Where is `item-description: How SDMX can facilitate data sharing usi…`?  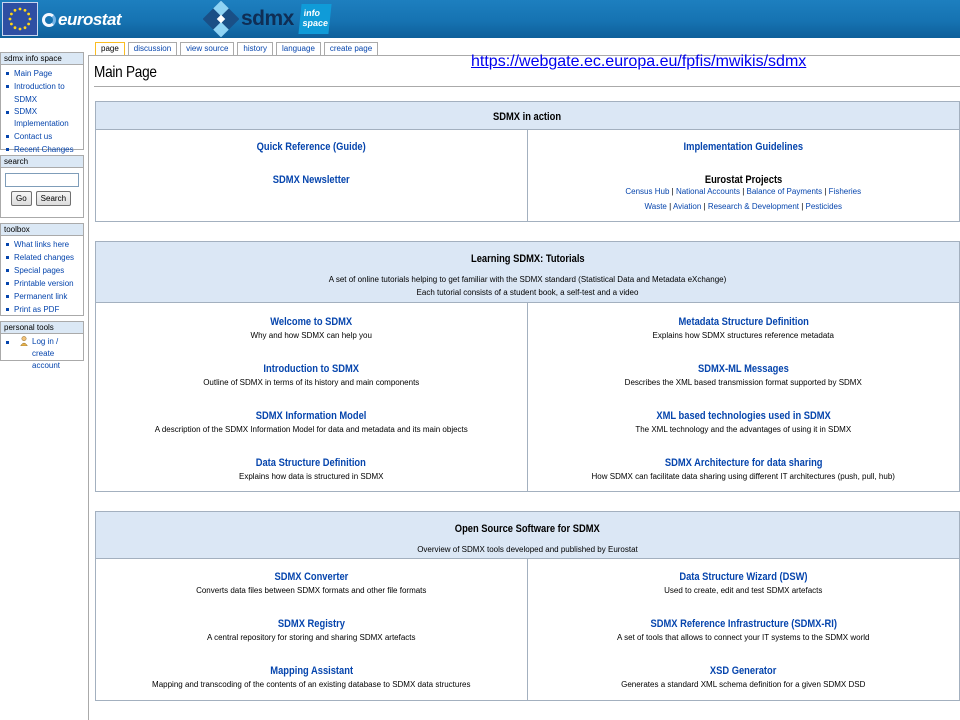
item-description: How SDMX can facilitate data sharing usi… is located at coordinates (743, 476).